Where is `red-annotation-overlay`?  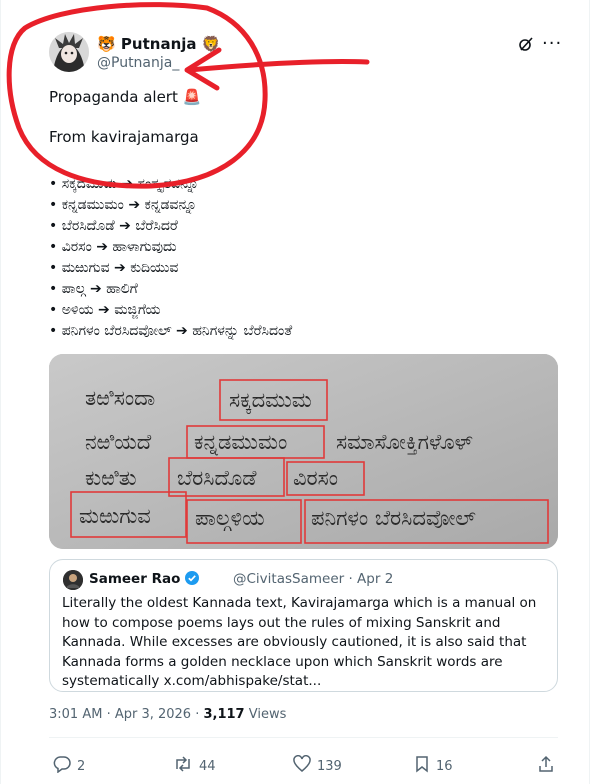 red-annotation-overlay is located at coordinates (188, 95).